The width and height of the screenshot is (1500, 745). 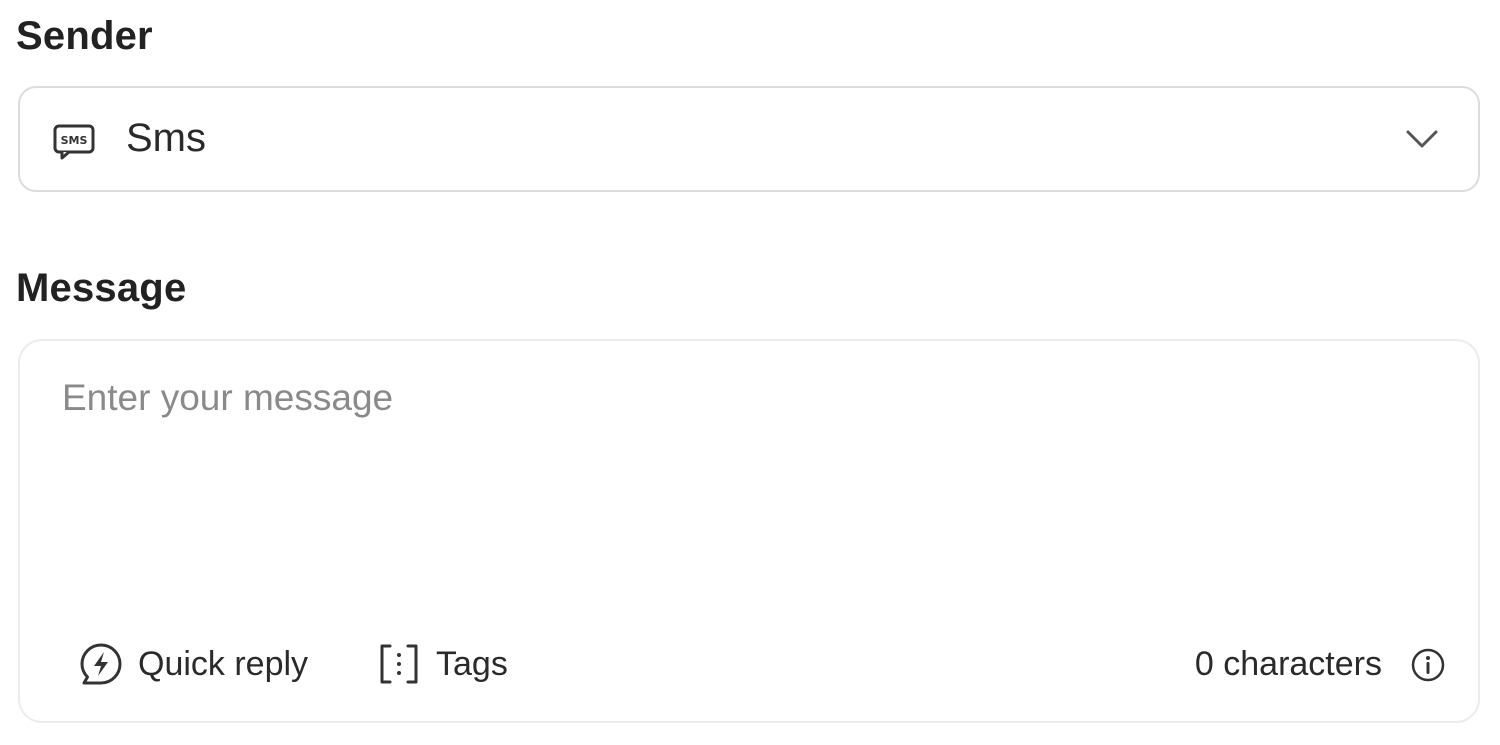 I want to click on chevron-down-icon, so click(x=1422, y=139).